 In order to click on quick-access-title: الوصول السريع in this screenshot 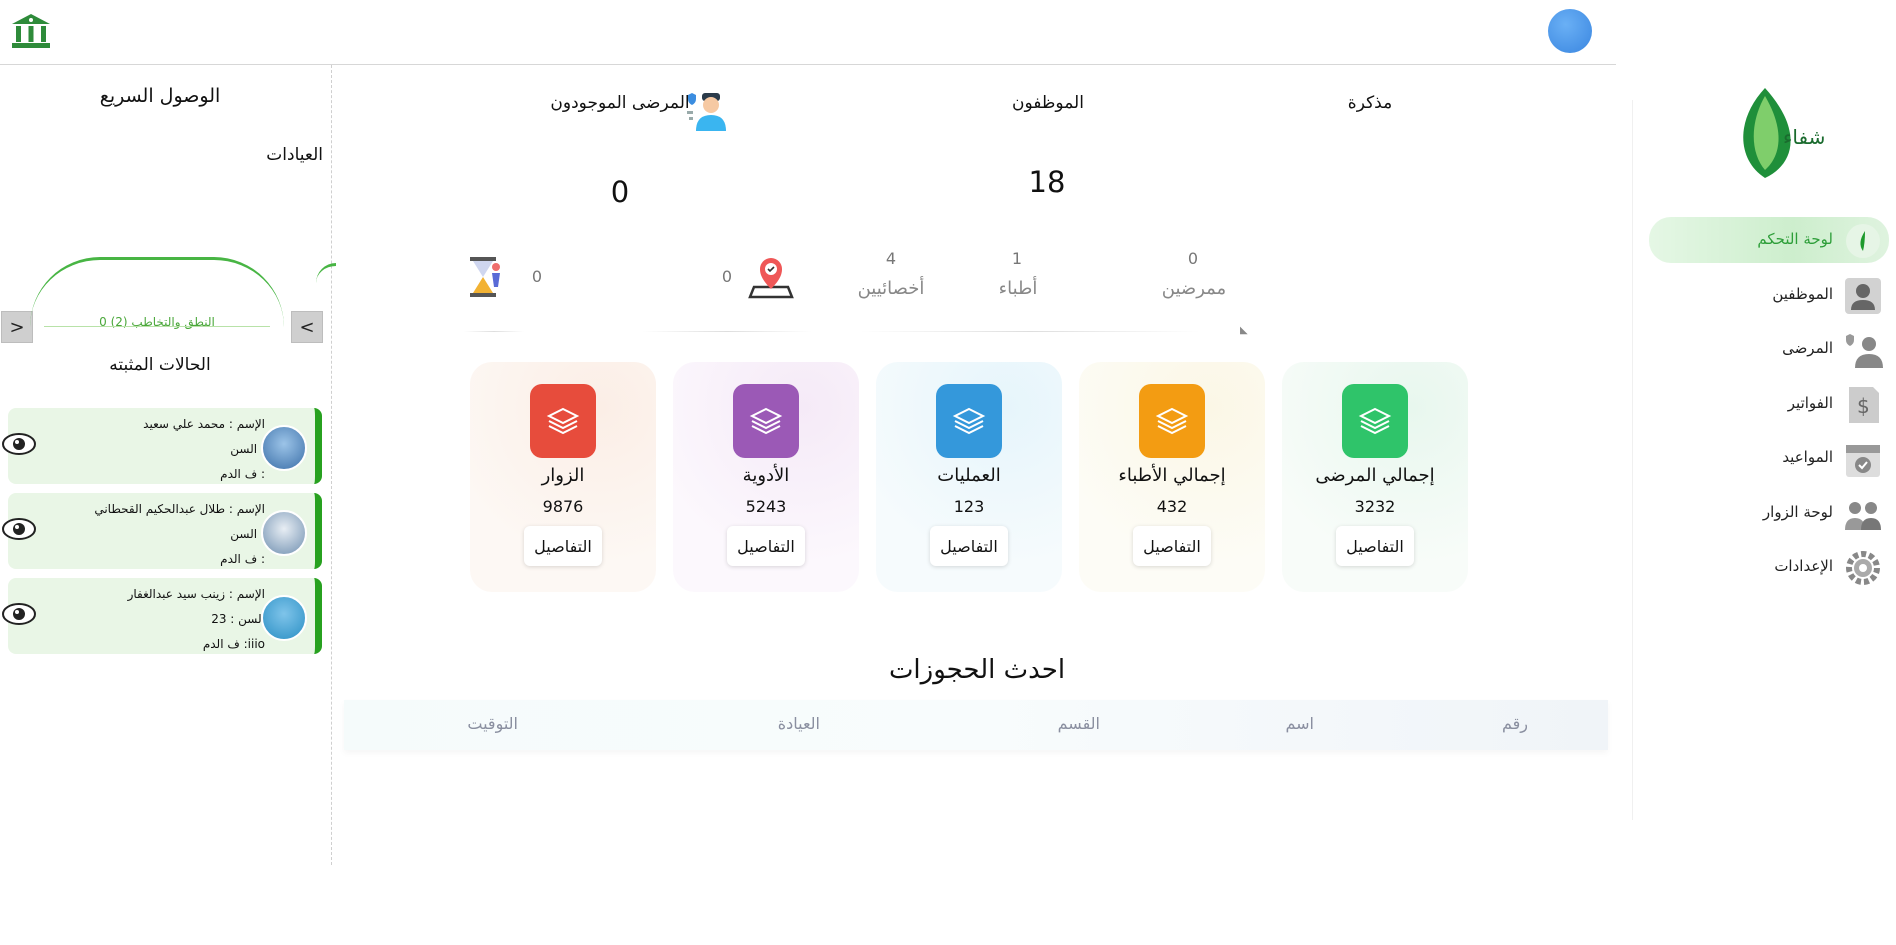, I will do `click(160, 96)`.